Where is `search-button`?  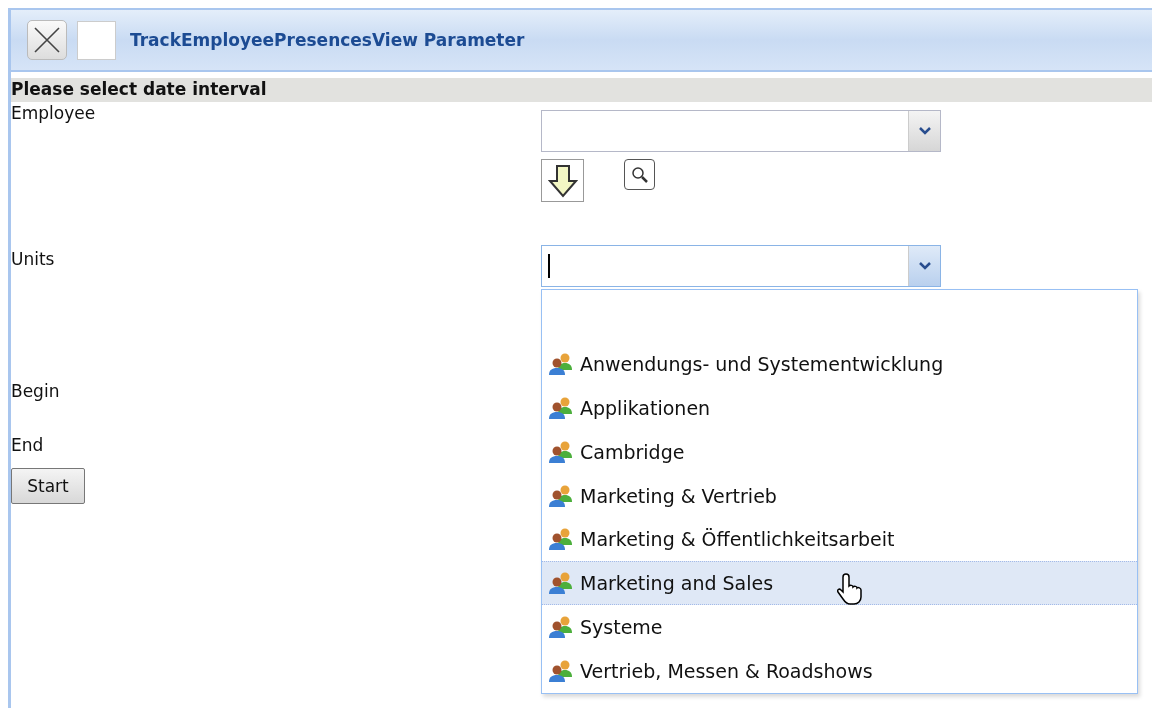 search-button is located at coordinates (639, 174).